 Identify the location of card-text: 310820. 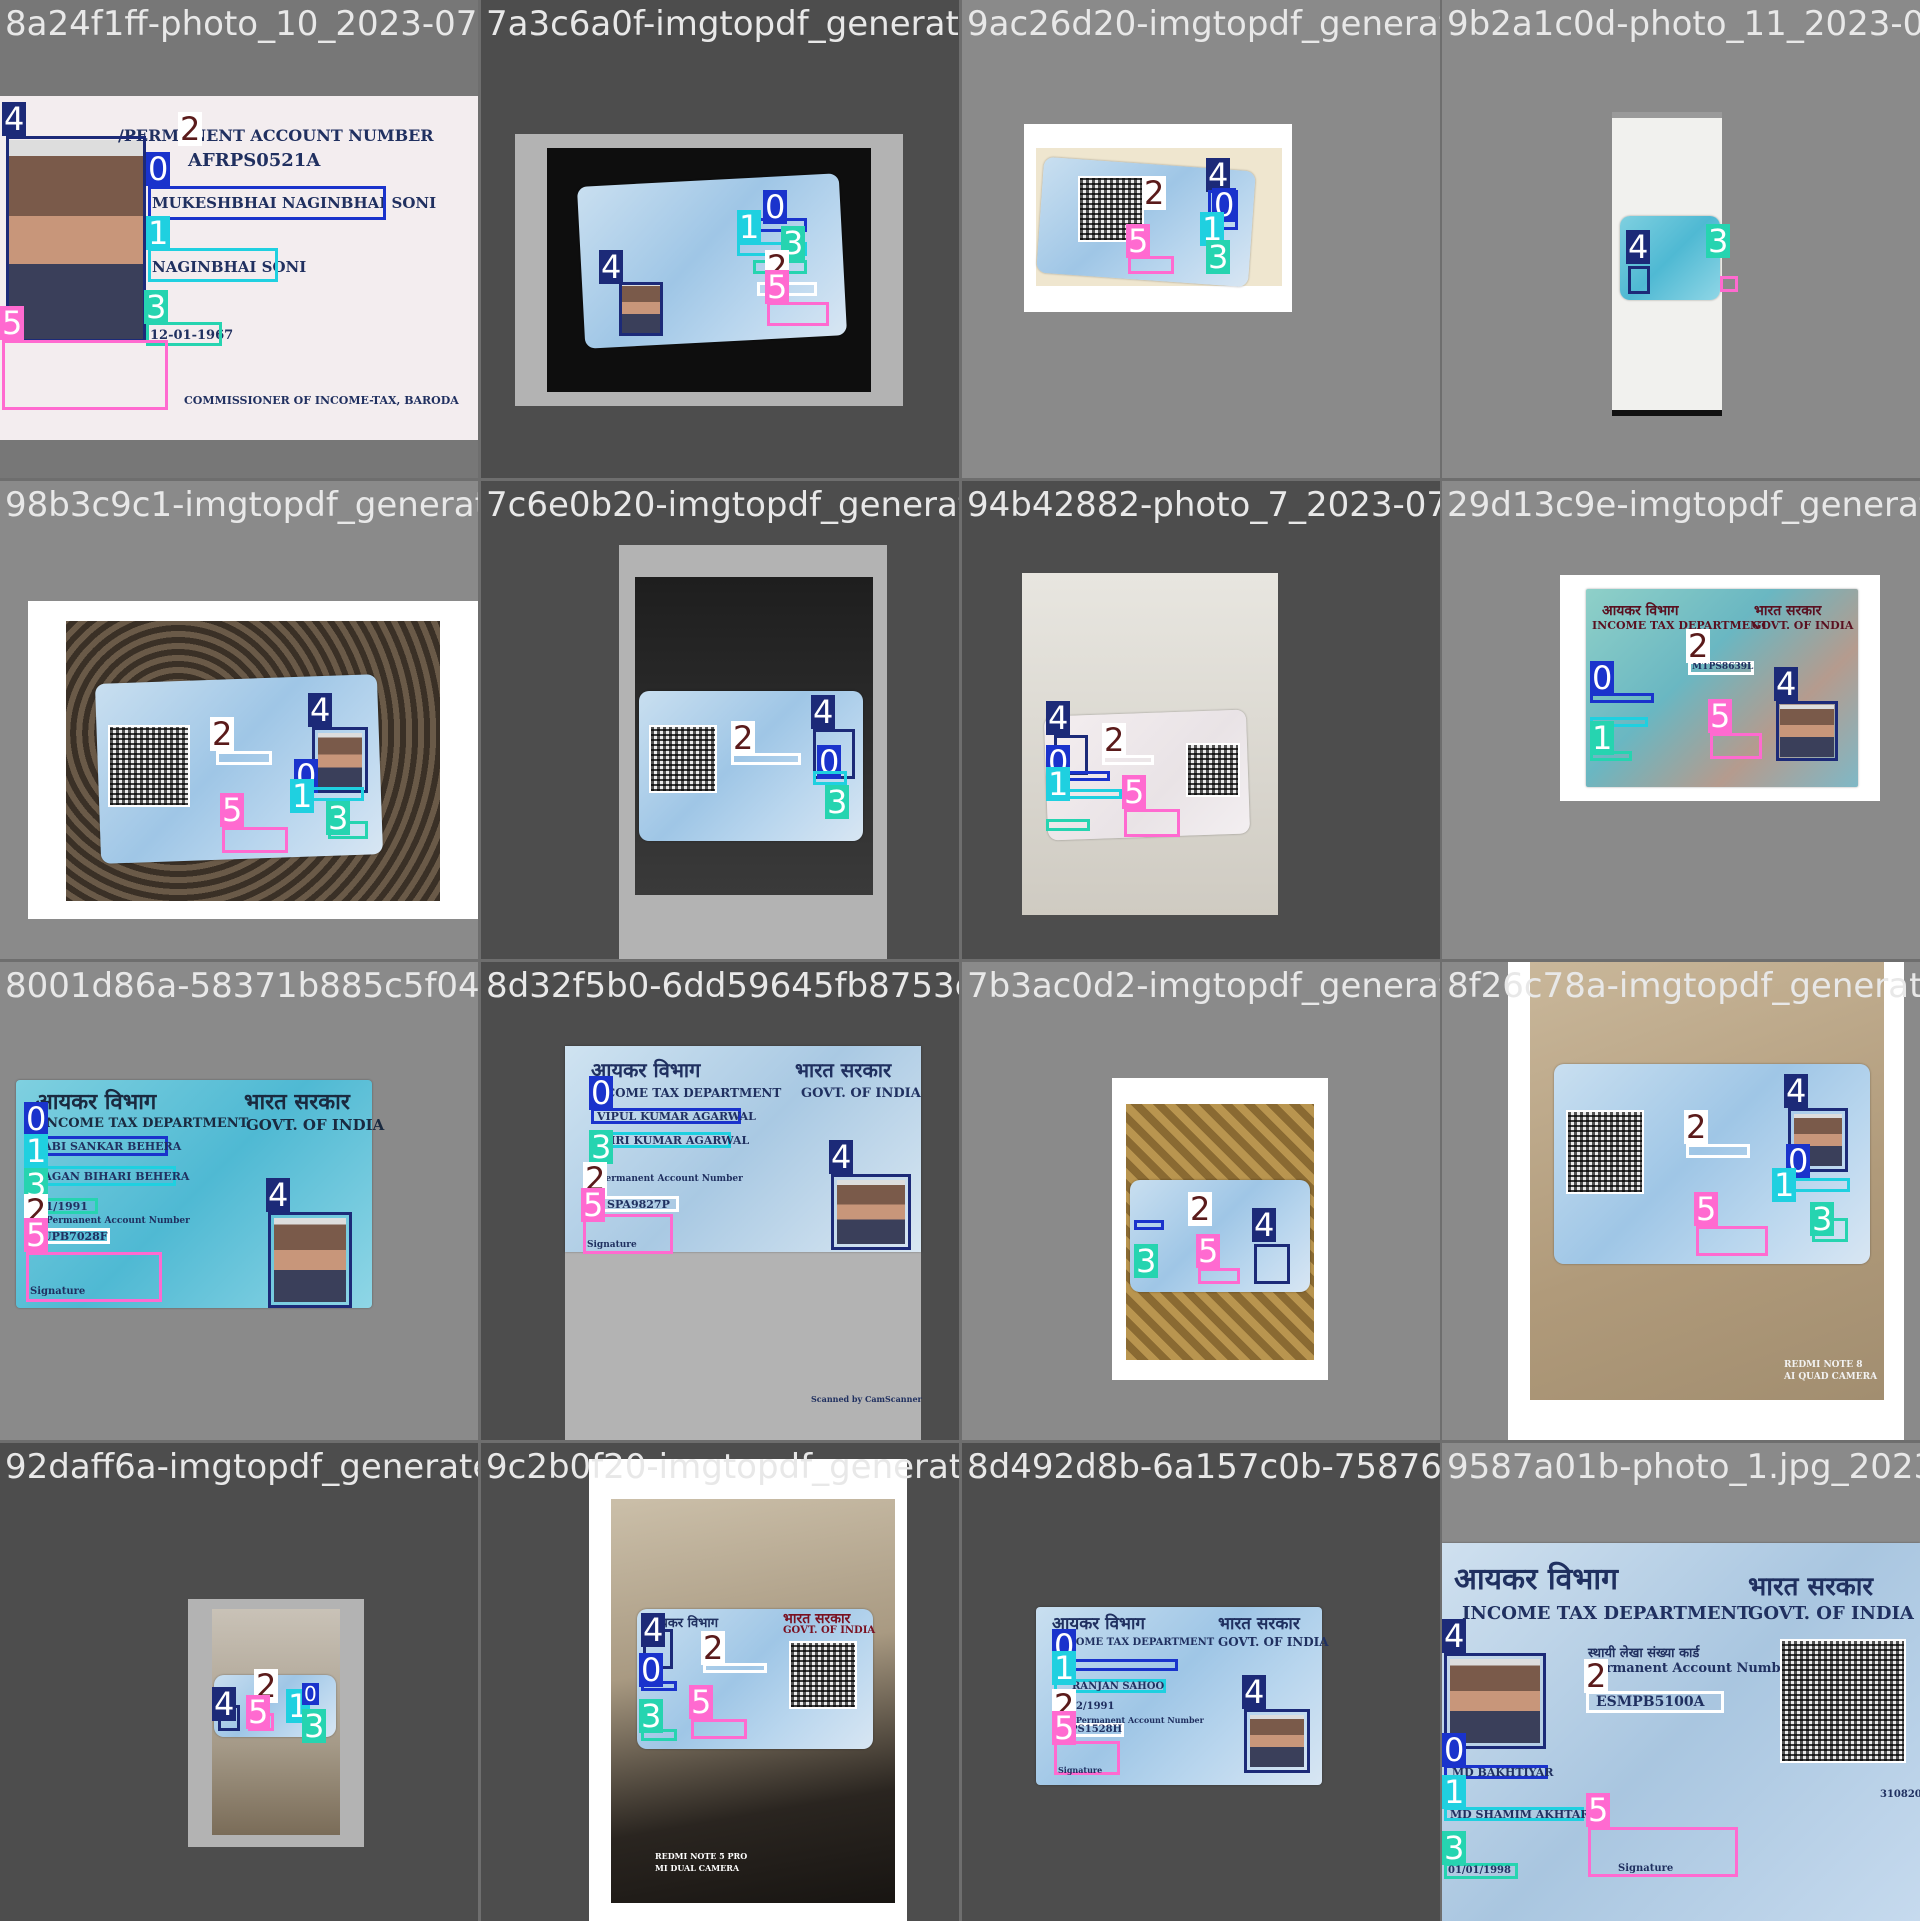
(1900, 1794).